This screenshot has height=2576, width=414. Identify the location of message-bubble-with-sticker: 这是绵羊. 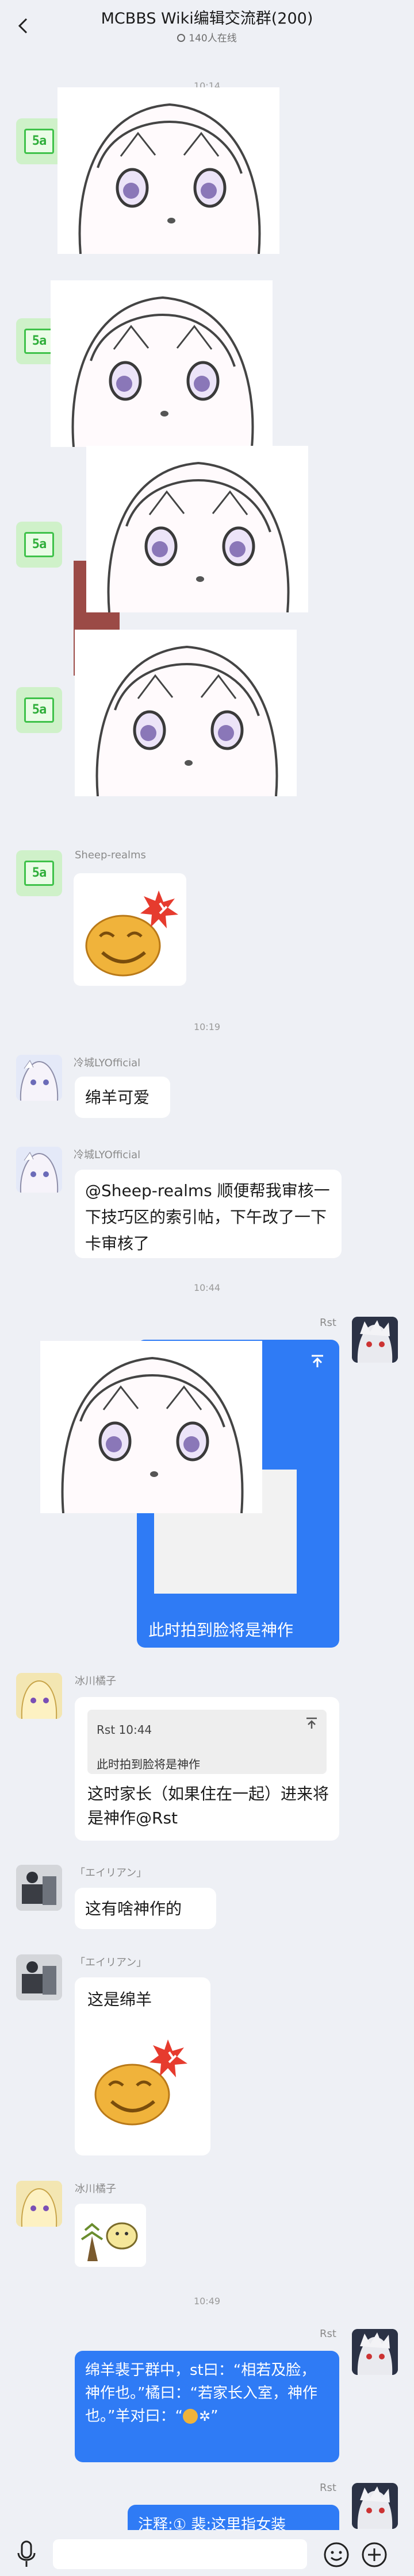
(142, 2066).